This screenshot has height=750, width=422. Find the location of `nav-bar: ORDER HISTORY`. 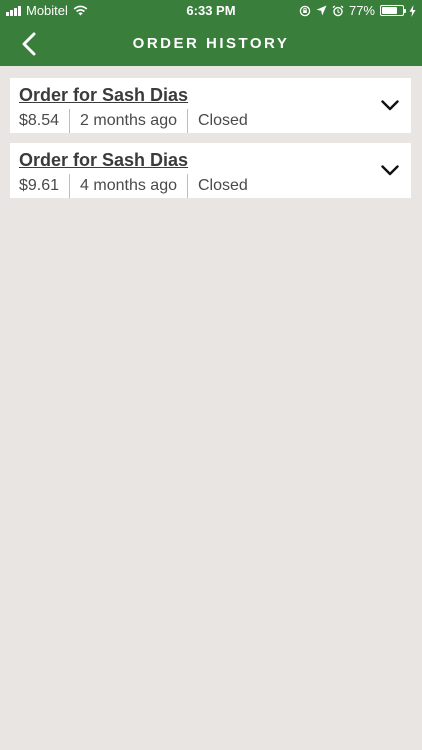

nav-bar: ORDER HISTORY is located at coordinates (211, 44).